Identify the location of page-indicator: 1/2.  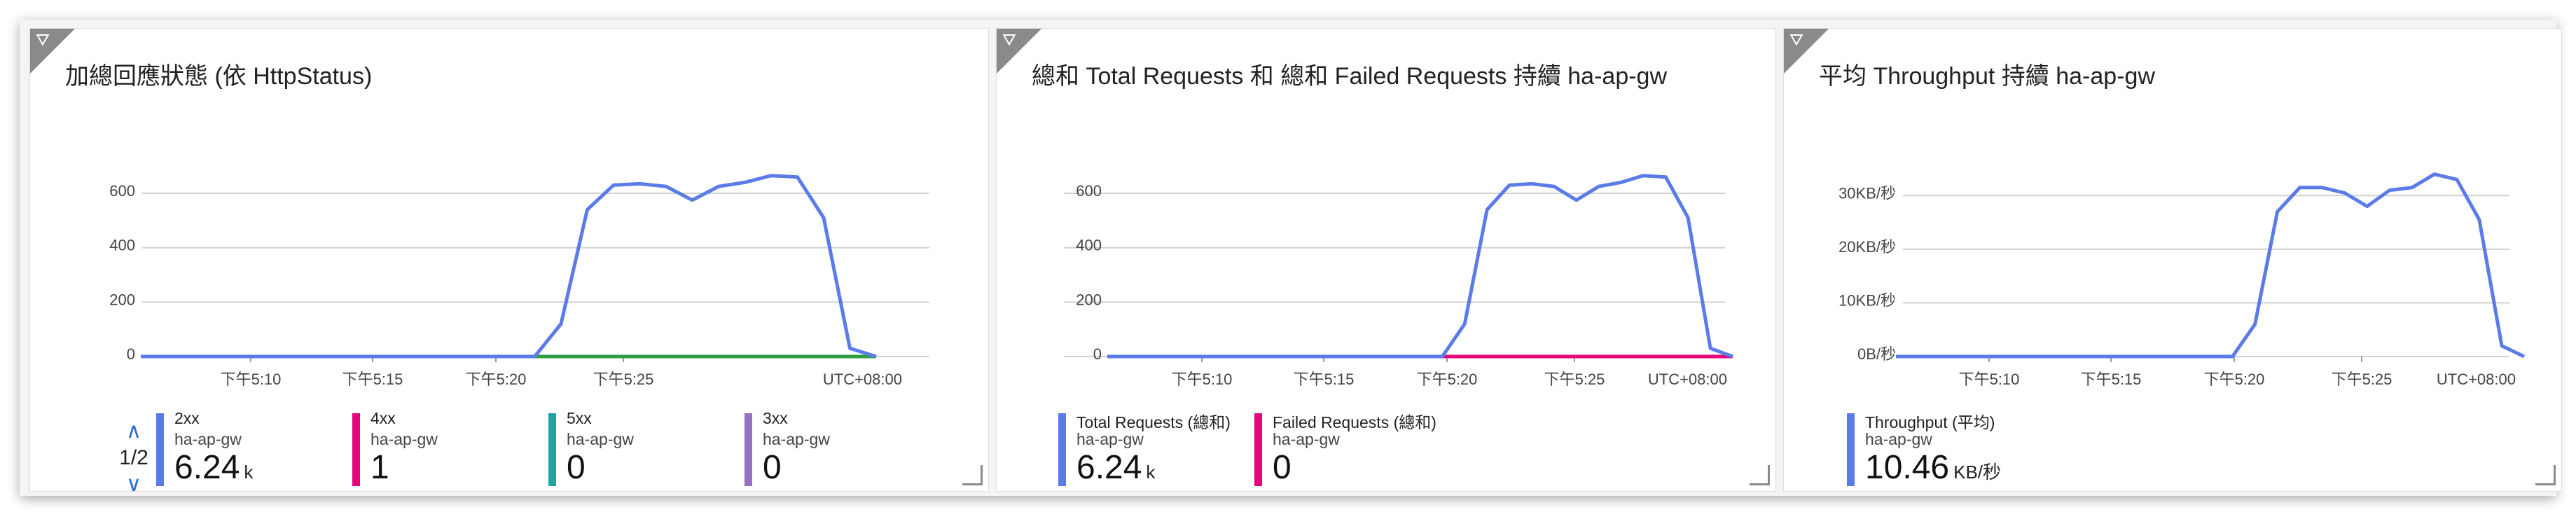
(133, 457).